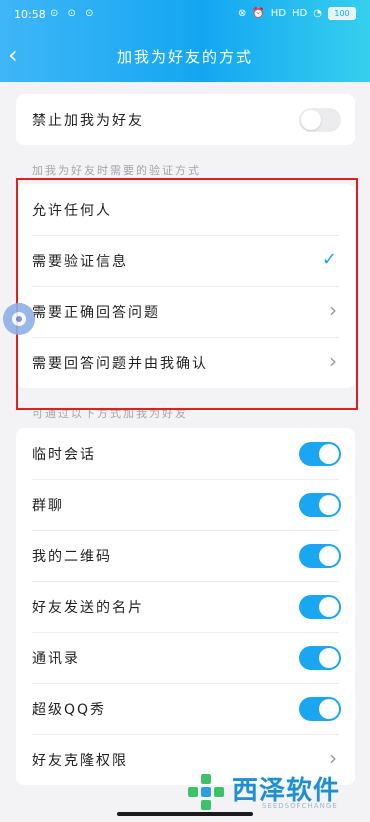  I want to click on signal-icon-2: HD, so click(300, 13).